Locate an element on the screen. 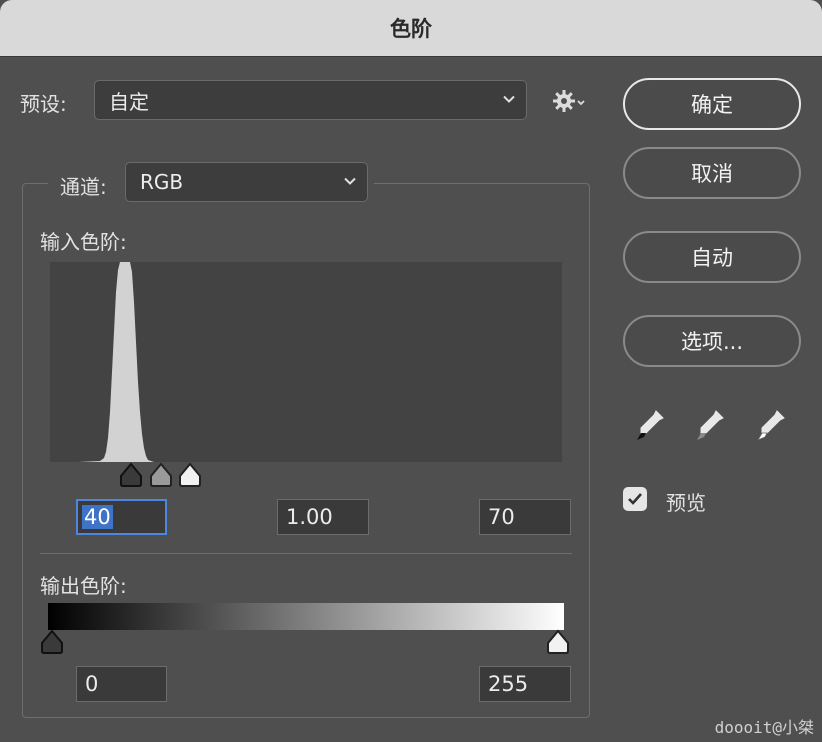 Image resolution: width=822 pixels, height=742 pixels. output-gradient-bar is located at coordinates (306, 616).